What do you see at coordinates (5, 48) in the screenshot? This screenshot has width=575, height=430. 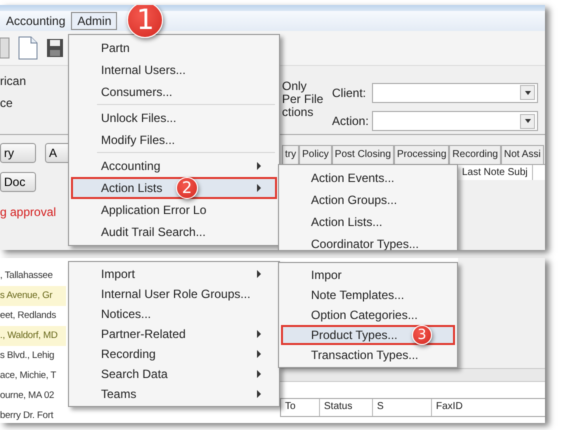 I see `toolbar-icon` at bounding box center [5, 48].